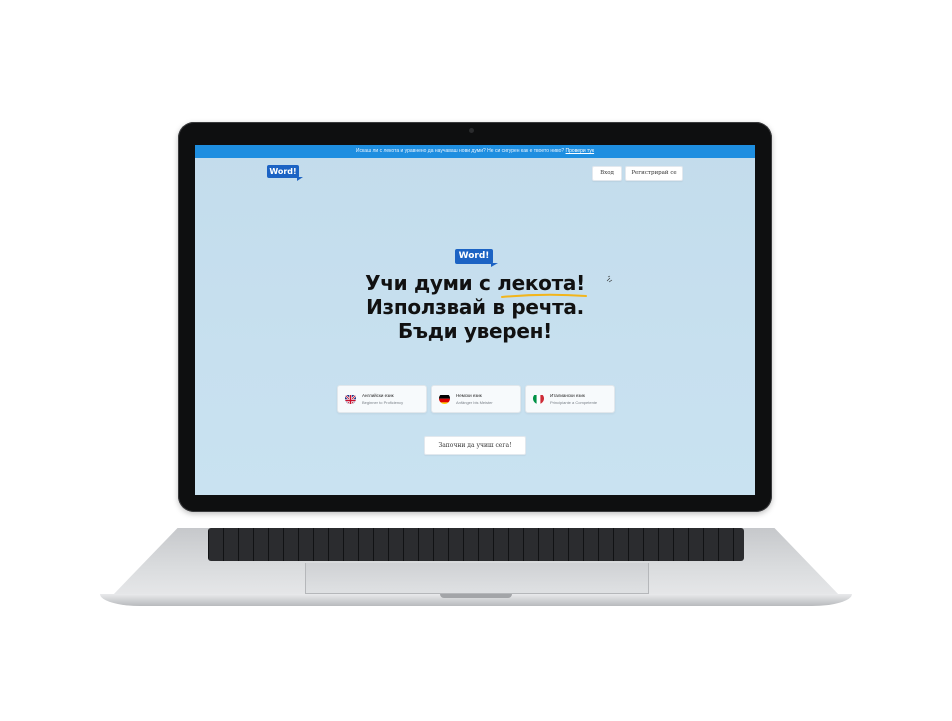  What do you see at coordinates (471, 130) in the screenshot?
I see `webcam` at bounding box center [471, 130].